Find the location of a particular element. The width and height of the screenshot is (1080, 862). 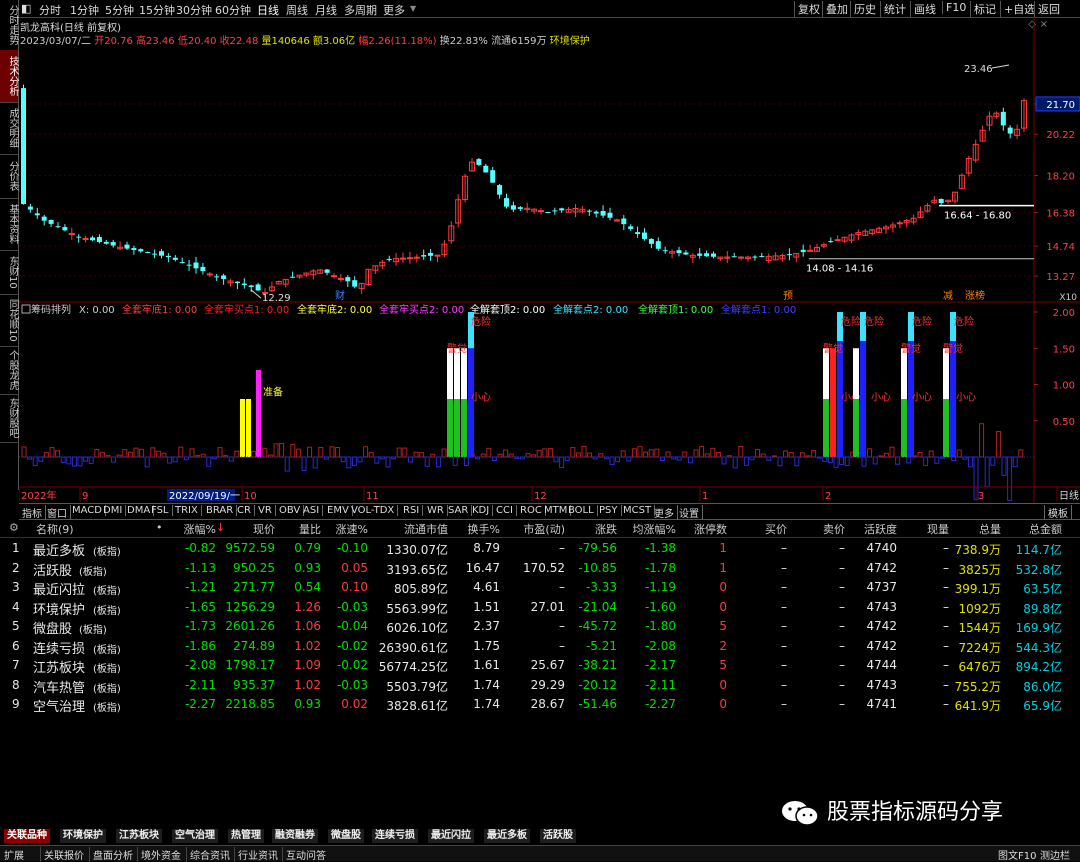

column-header-14: 现量 is located at coordinates (938, 529).